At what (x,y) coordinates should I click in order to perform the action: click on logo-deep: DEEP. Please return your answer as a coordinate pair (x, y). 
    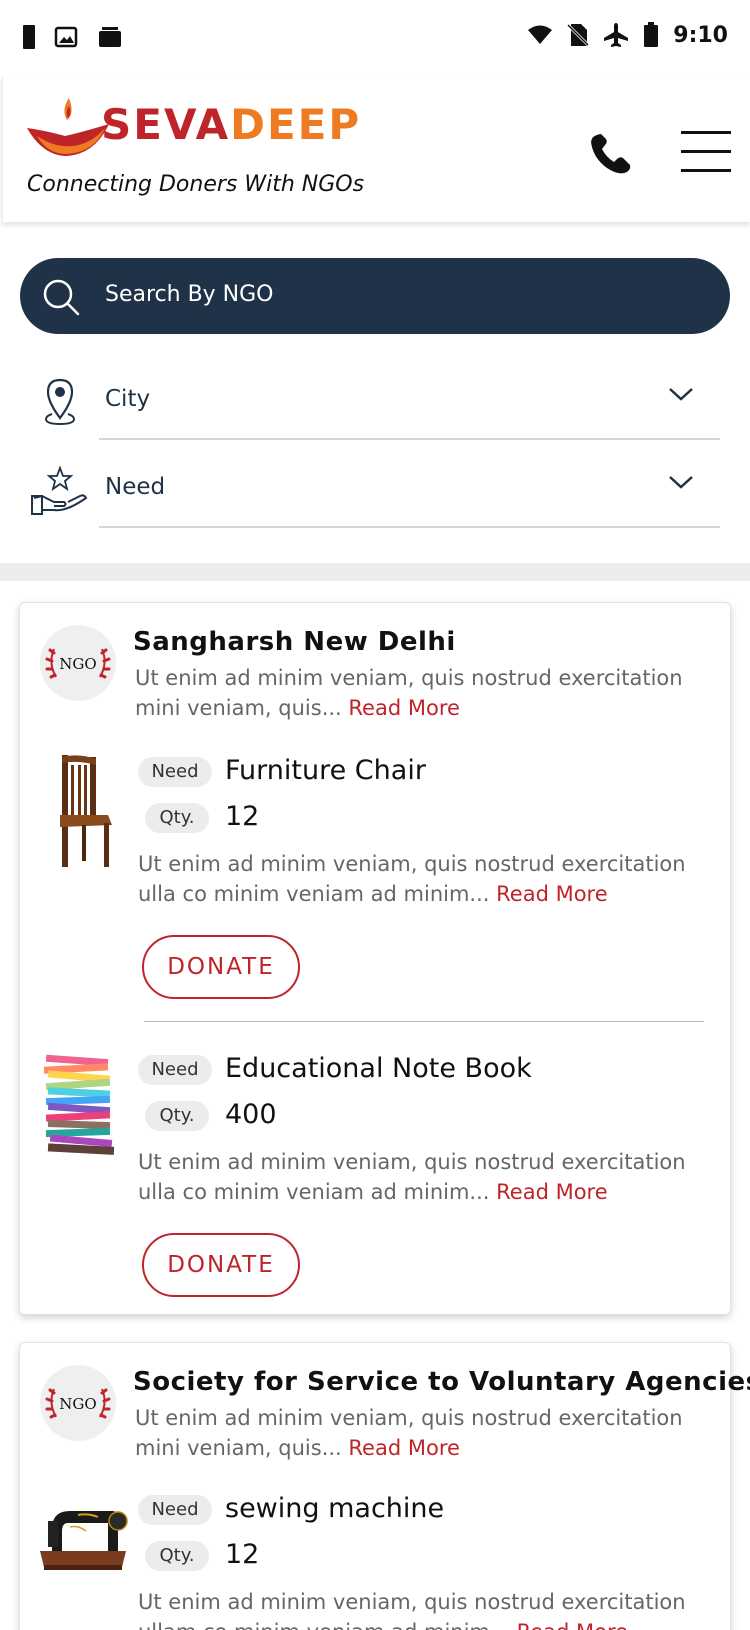
    Looking at the image, I should click on (296, 124).